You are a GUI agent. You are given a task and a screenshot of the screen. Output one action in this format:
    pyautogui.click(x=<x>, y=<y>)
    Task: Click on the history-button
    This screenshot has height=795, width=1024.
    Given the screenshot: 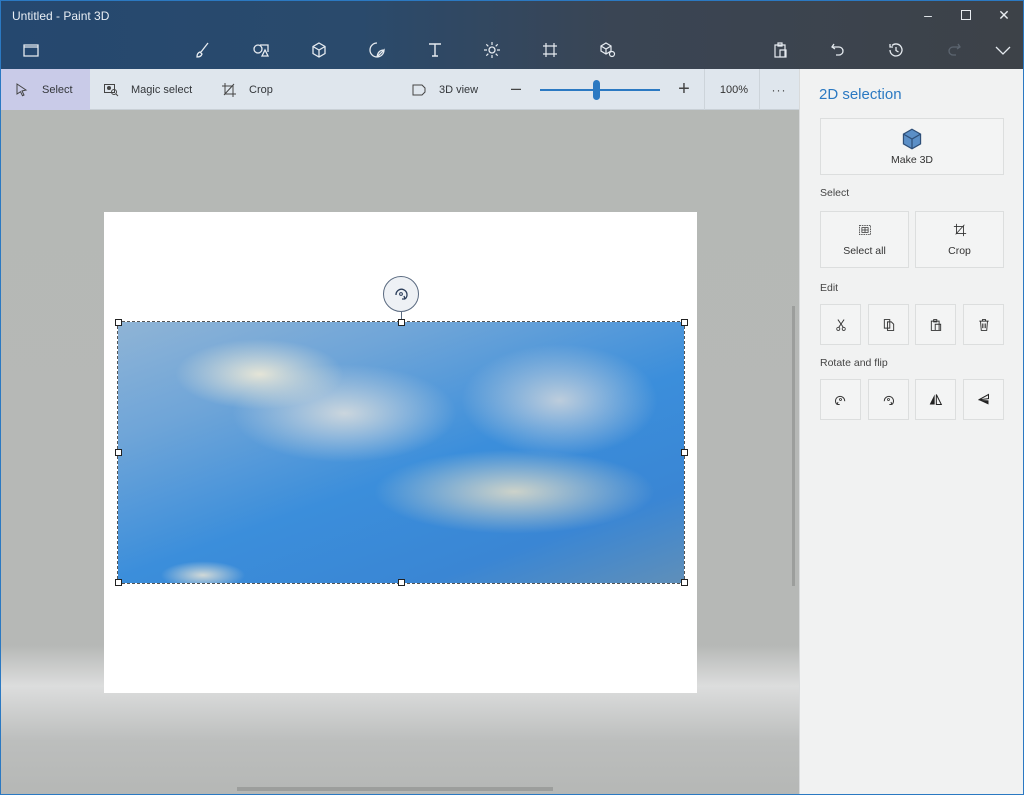 What is the action you would take?
    pyautogui.click(x=896, y=50)
    